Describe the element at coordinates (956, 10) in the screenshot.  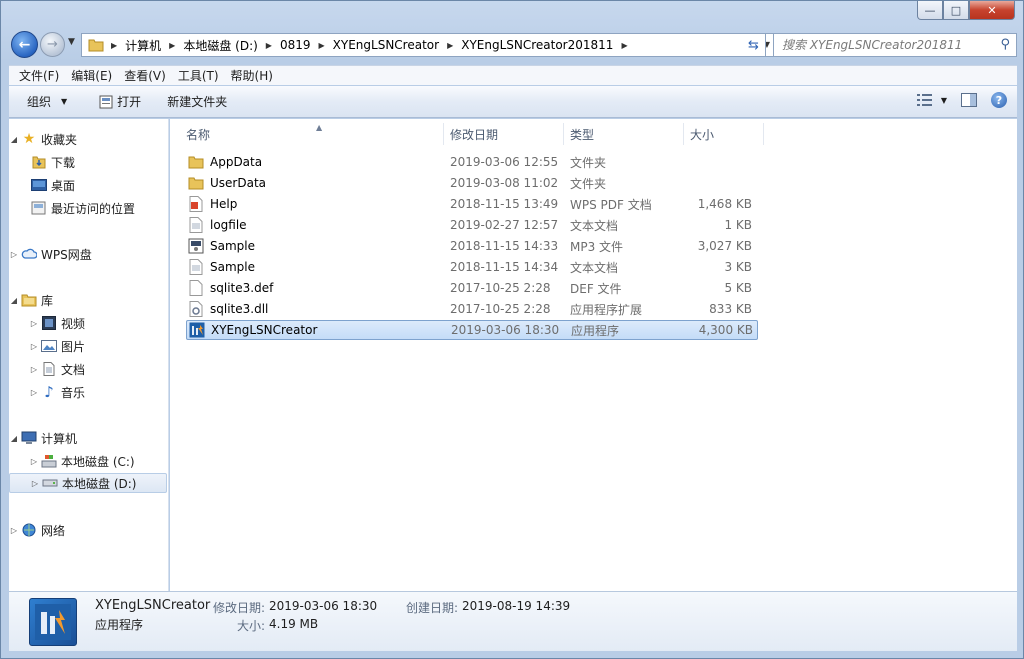
I see `maximize-button: □` at that location.